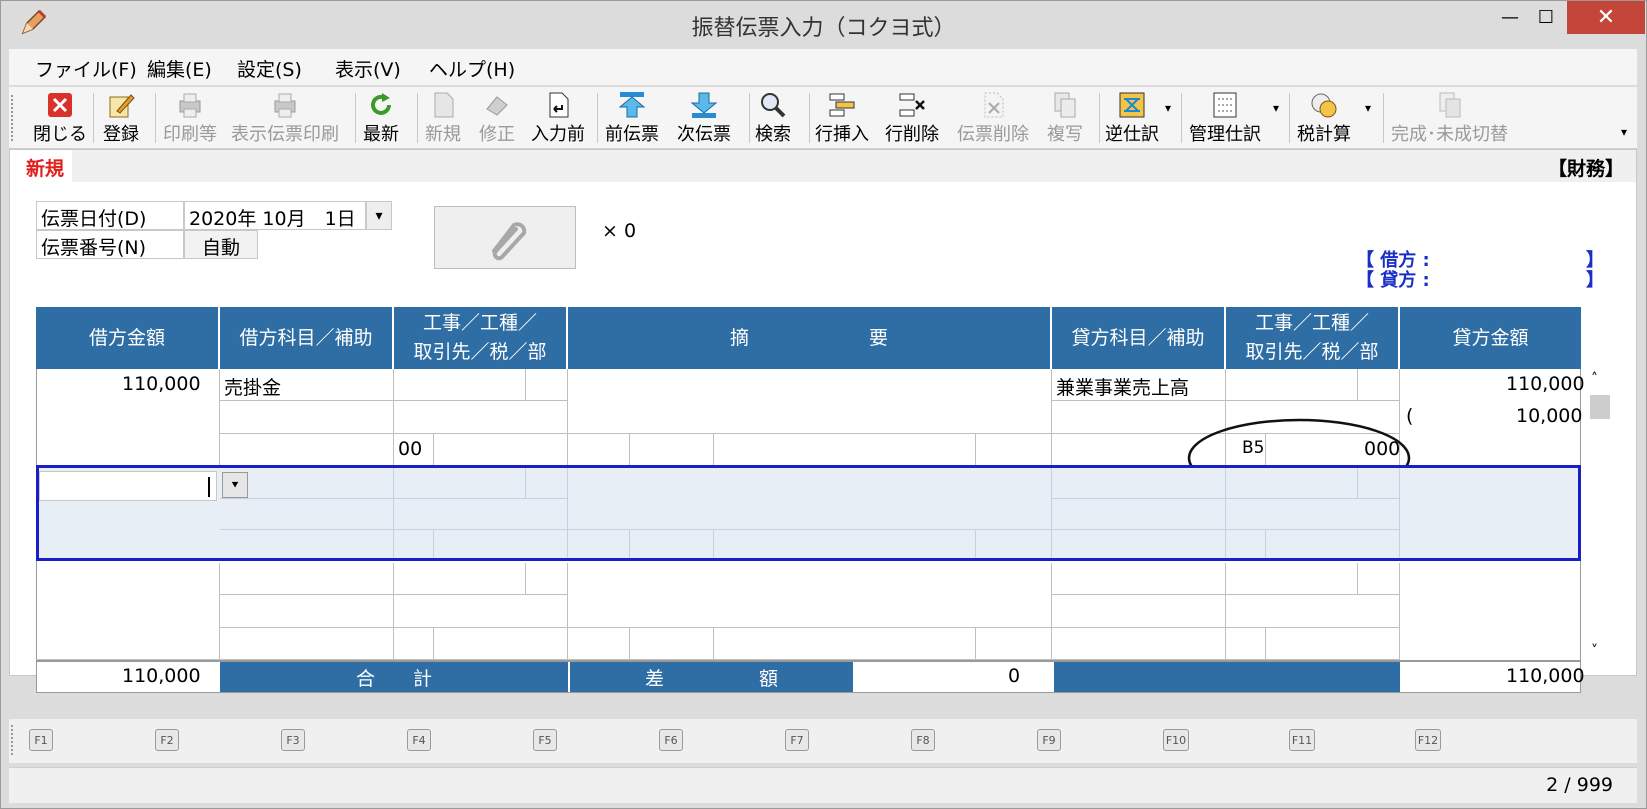 This screenshot has width=1647, height=809. I want to click on close-window-button: ✕, so click(1606, 17).